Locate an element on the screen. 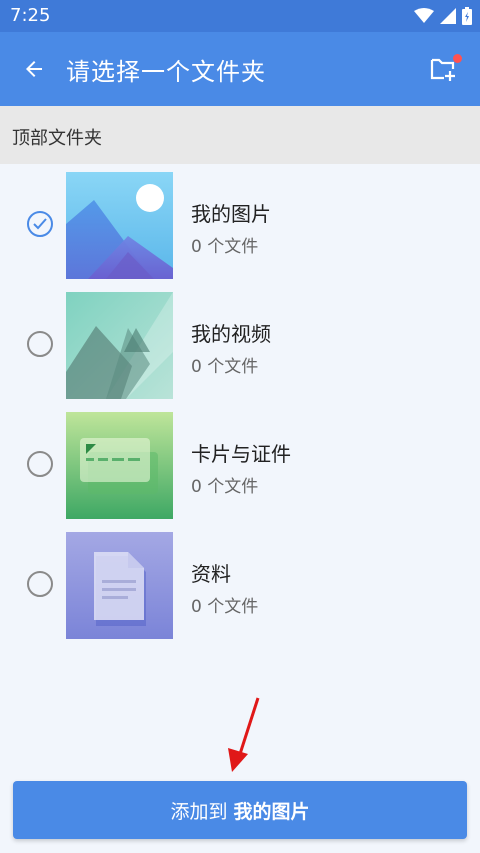  section-title: 顶部文件夹 is located at coordinates (57, 138).